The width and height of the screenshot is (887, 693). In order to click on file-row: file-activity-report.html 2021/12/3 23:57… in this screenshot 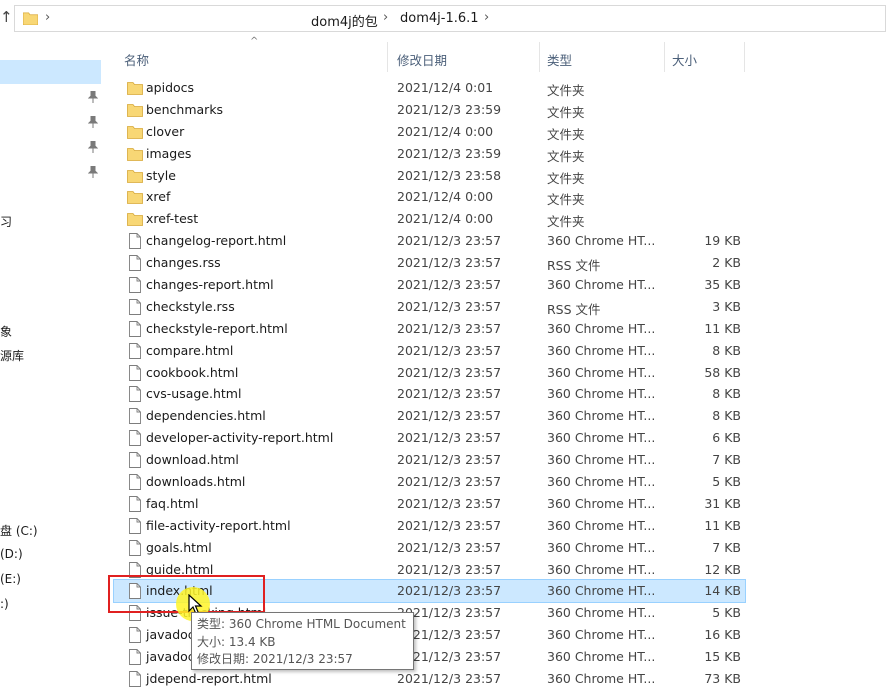, I will do `click(429, 526)`.